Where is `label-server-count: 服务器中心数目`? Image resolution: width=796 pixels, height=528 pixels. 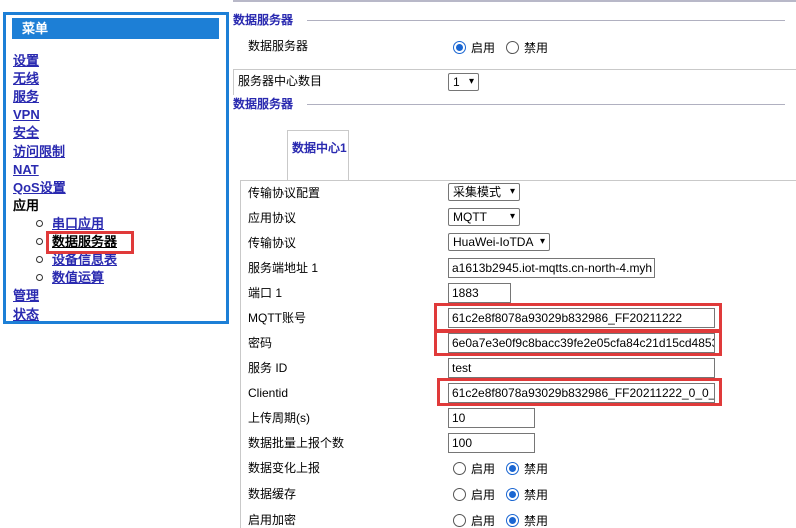
label-server-count: 服务器中心数目 is located at coordinates (280, 81).